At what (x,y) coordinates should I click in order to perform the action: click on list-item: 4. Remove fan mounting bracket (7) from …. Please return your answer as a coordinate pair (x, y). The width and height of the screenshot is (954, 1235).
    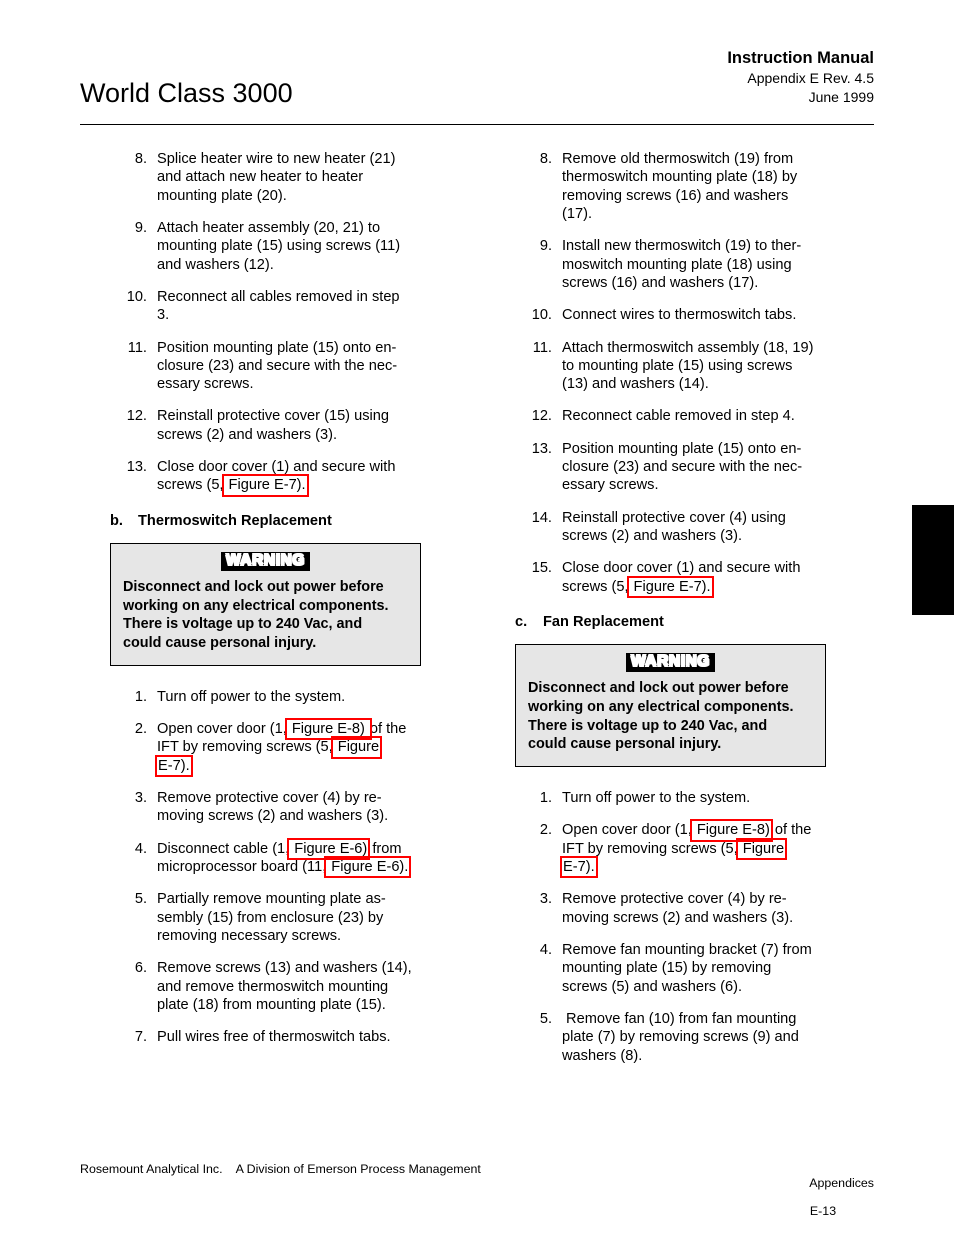
    Looking at the image, I should click on (695, 968).